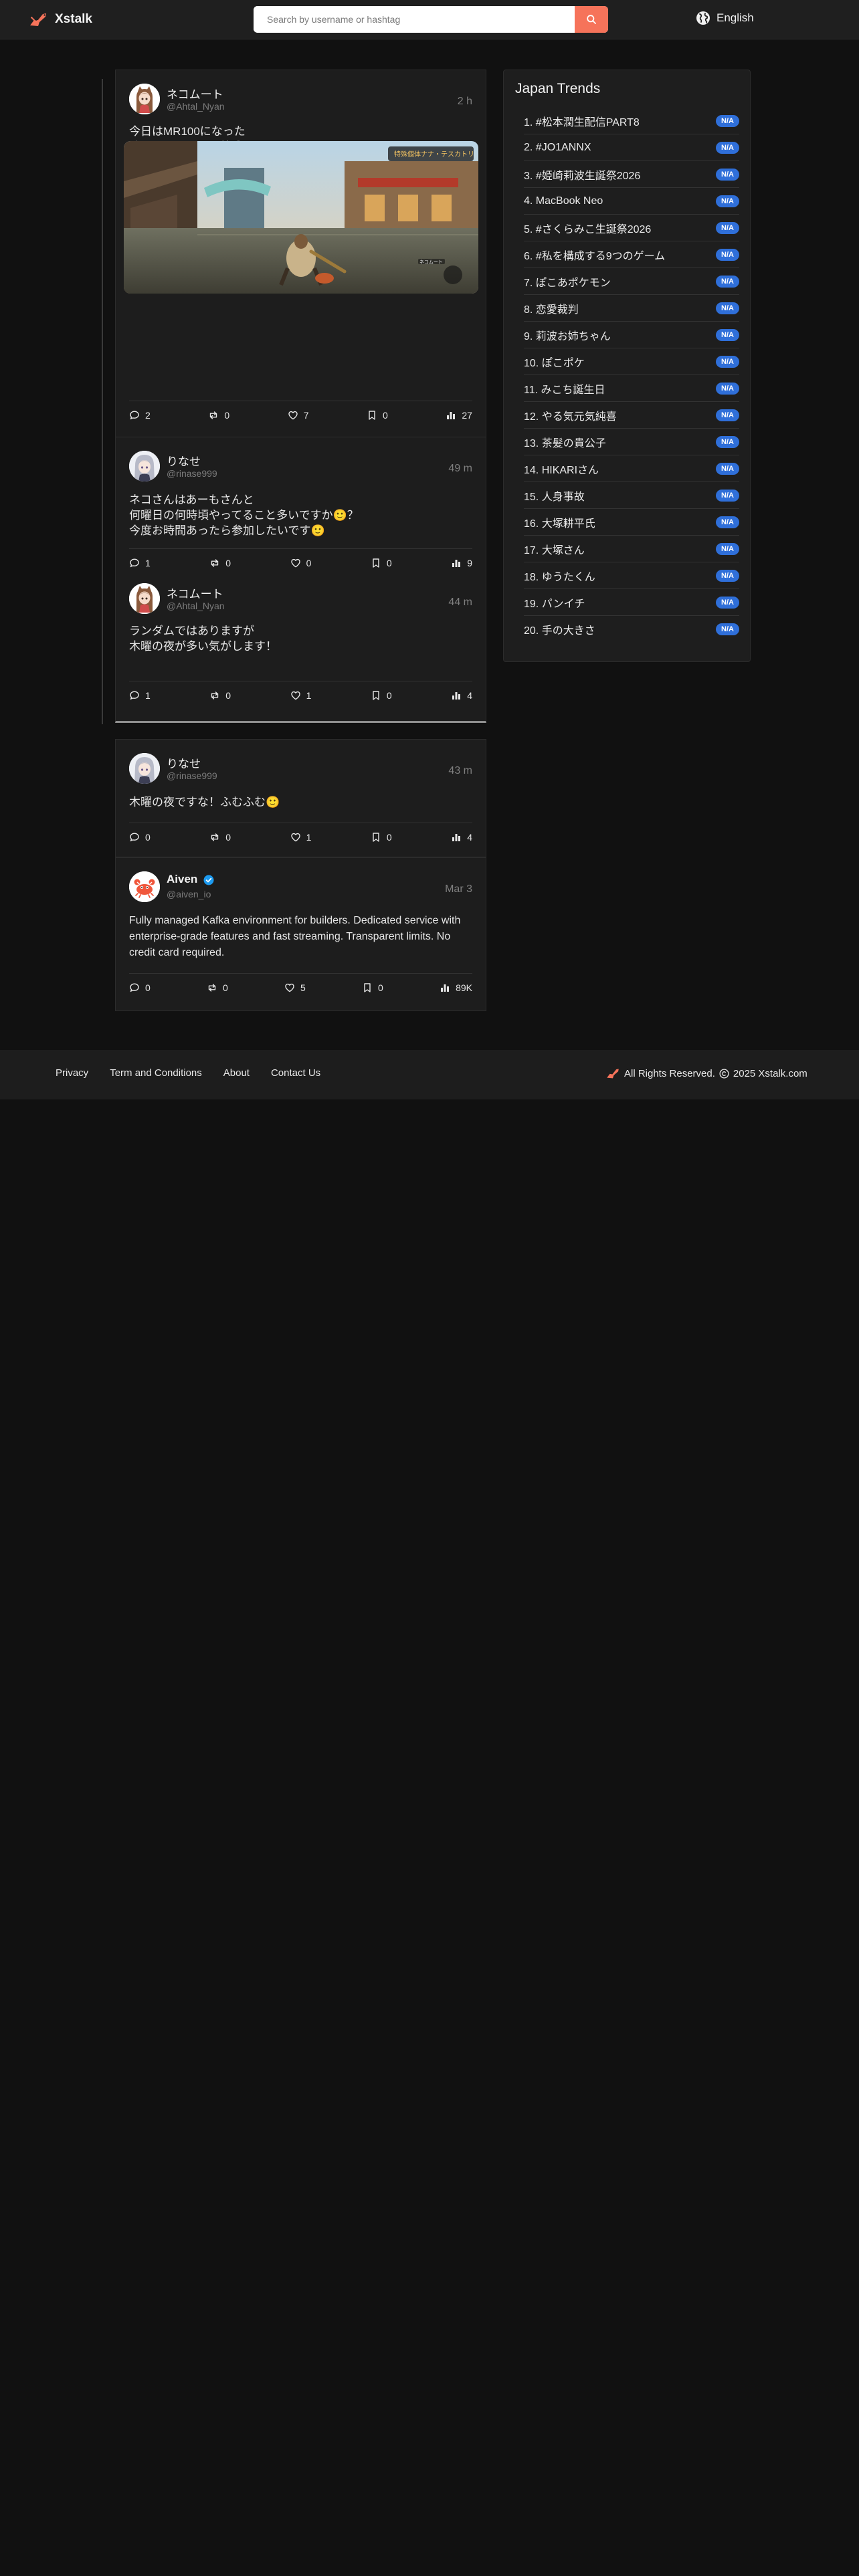 The width and height of the screenshot is (859, 2576). What do you see at coordinates (60, 19) in the screenshot?
I see `brand-logo-link: Xstalk` at bounding box center [60, 19].